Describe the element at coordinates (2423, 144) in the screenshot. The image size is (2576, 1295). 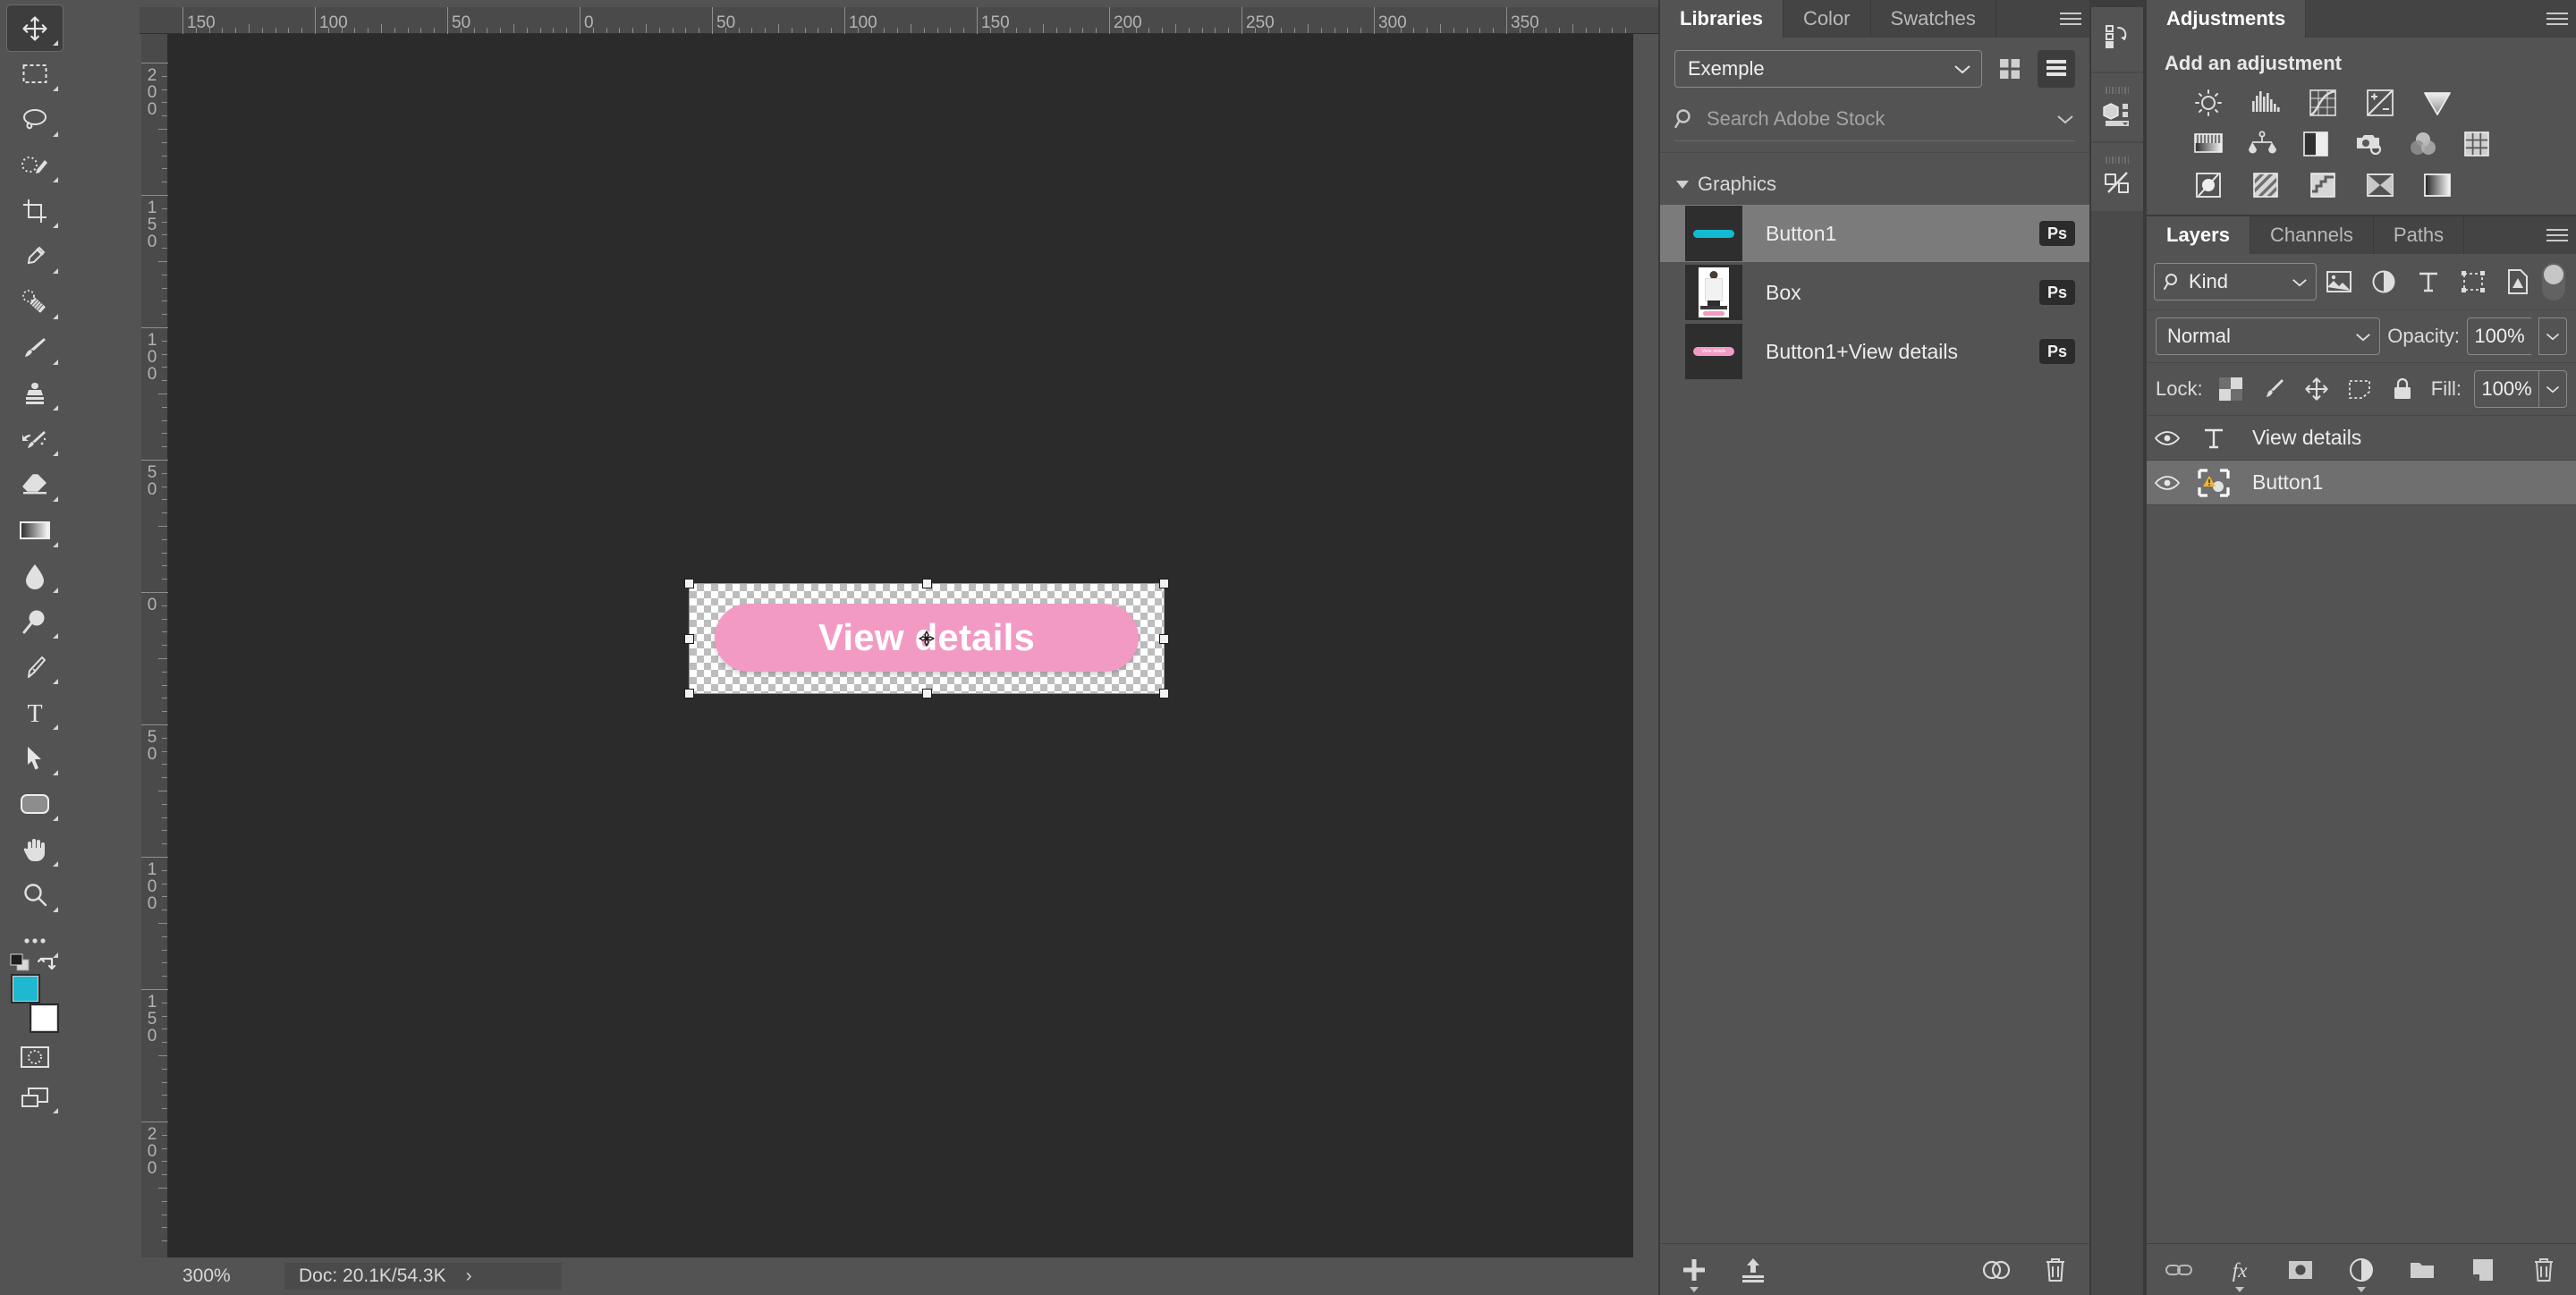
I see `channel-mixer-icon` at that location.